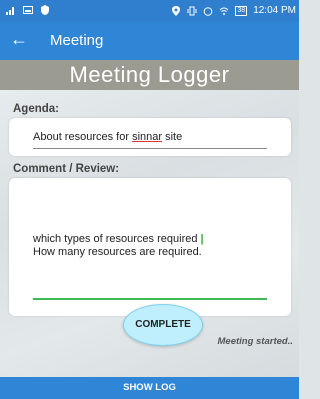 The image size is (320, 399). Describe the element at coordinates (10, 11) in the screenshot. I see `signal-icon` at that location.